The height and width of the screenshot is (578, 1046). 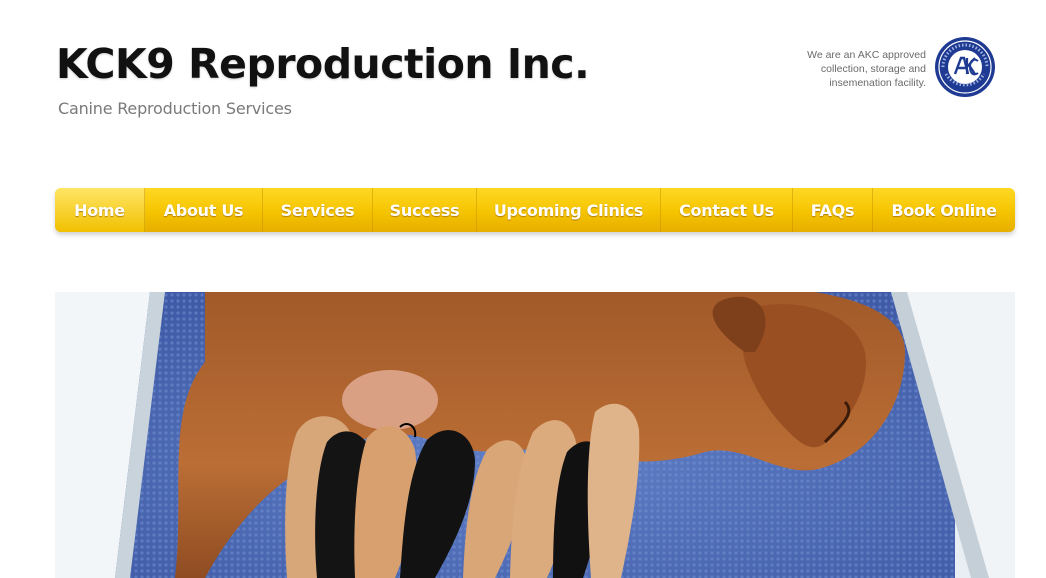 What do you see at coordinates (323, 64) in the screenshot?
I see `site-title: KCK9 Reproduction Inc.` at bounding box center [323, 64].